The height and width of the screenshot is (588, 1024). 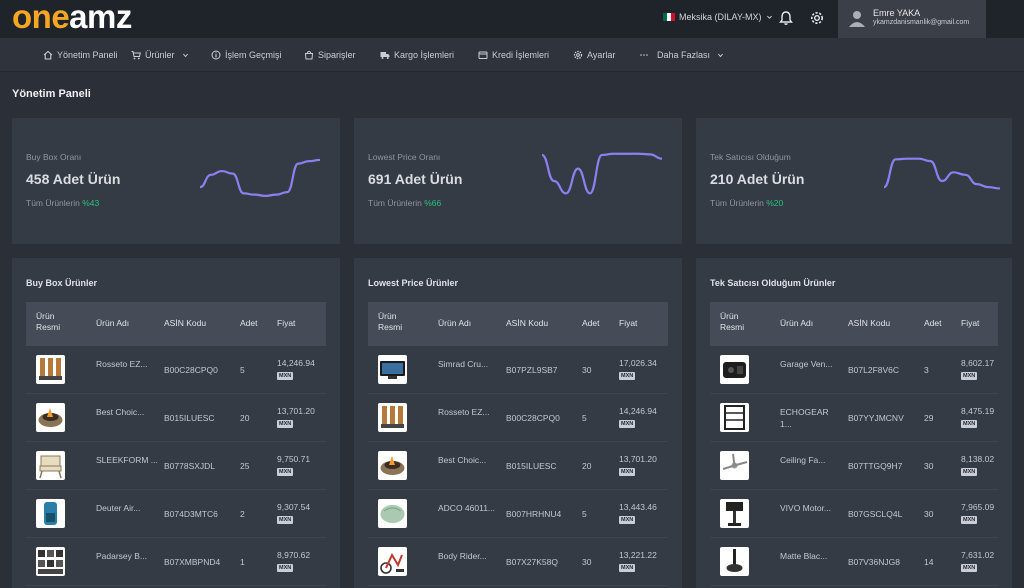 I want to click on table-row: Simrad Cru... B07PZL9SB7 30 17,026.34 MXN, so click(x=518, y=370).